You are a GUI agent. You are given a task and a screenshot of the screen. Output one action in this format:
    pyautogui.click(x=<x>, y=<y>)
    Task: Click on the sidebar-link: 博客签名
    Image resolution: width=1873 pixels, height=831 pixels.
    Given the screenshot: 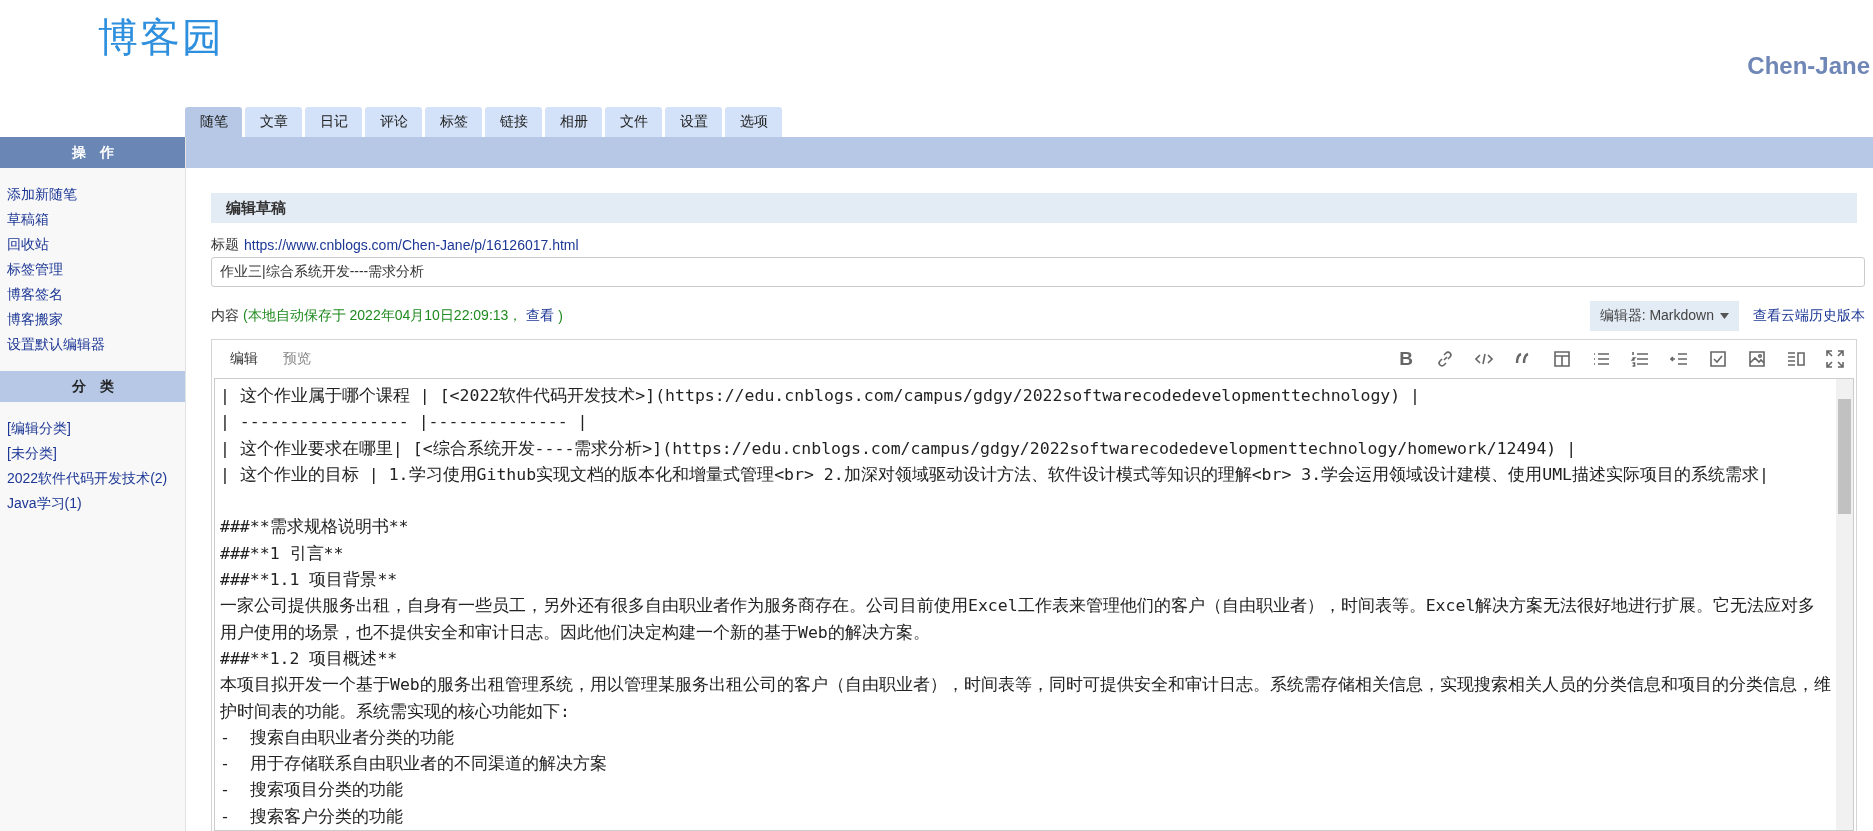 What is the action you would take?
    pyautogui.click(x=35, y=294)
    